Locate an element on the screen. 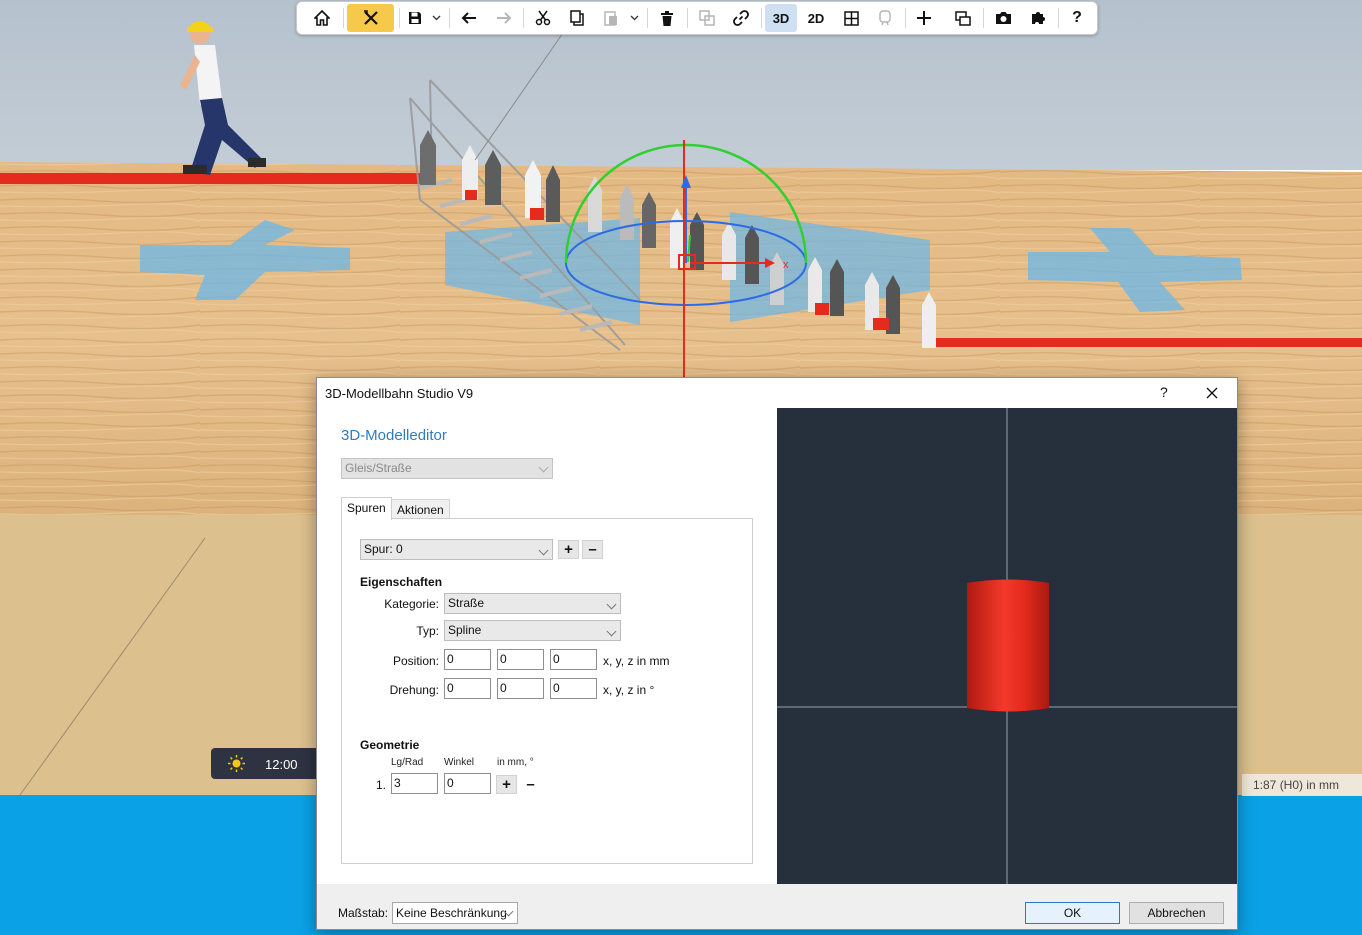 This screenshot has width=1362, height=935. main-toolbar: 3D 2D ? is located at coordinates (697, 18).